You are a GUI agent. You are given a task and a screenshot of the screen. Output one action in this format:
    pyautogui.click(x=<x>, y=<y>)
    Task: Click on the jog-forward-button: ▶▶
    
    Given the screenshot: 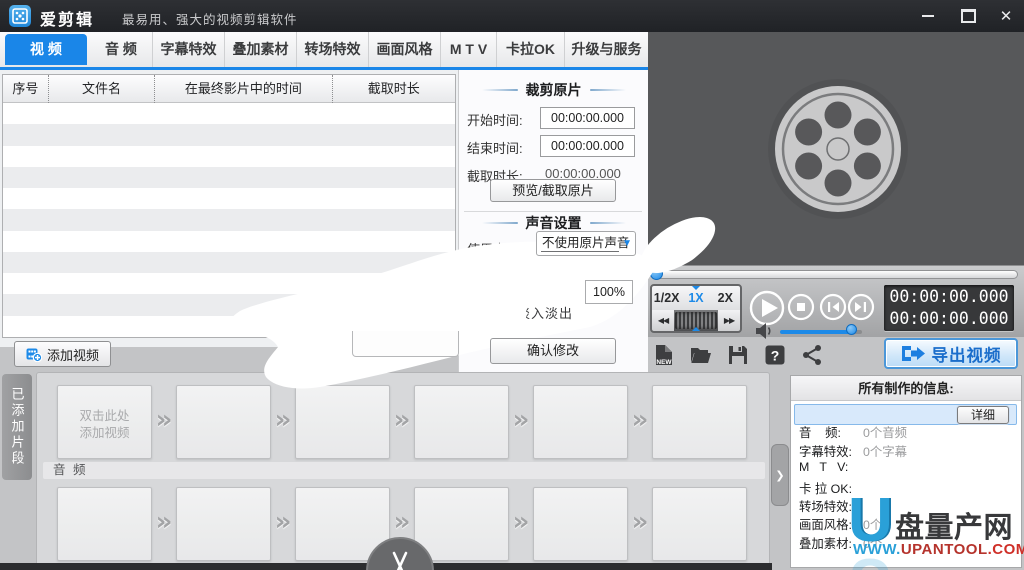 What is the action you would take?
    pyautogui.click(x=729, y=320)
    